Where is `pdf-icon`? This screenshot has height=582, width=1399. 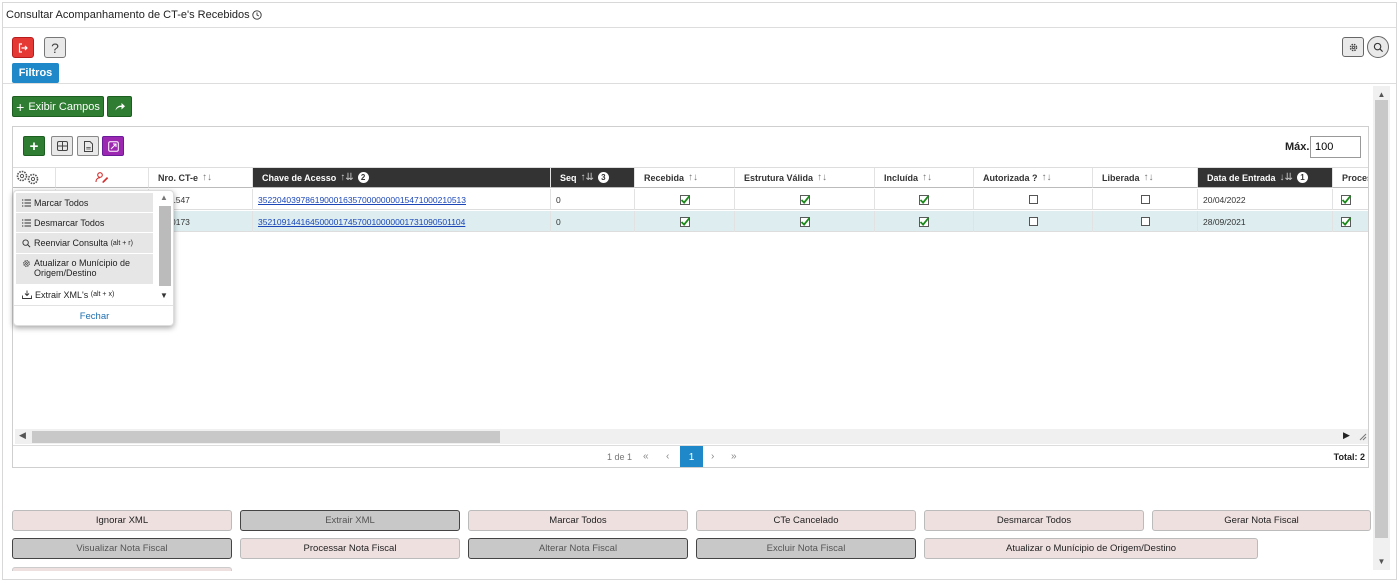
pdf-icon is located at coordinates (88, 146).